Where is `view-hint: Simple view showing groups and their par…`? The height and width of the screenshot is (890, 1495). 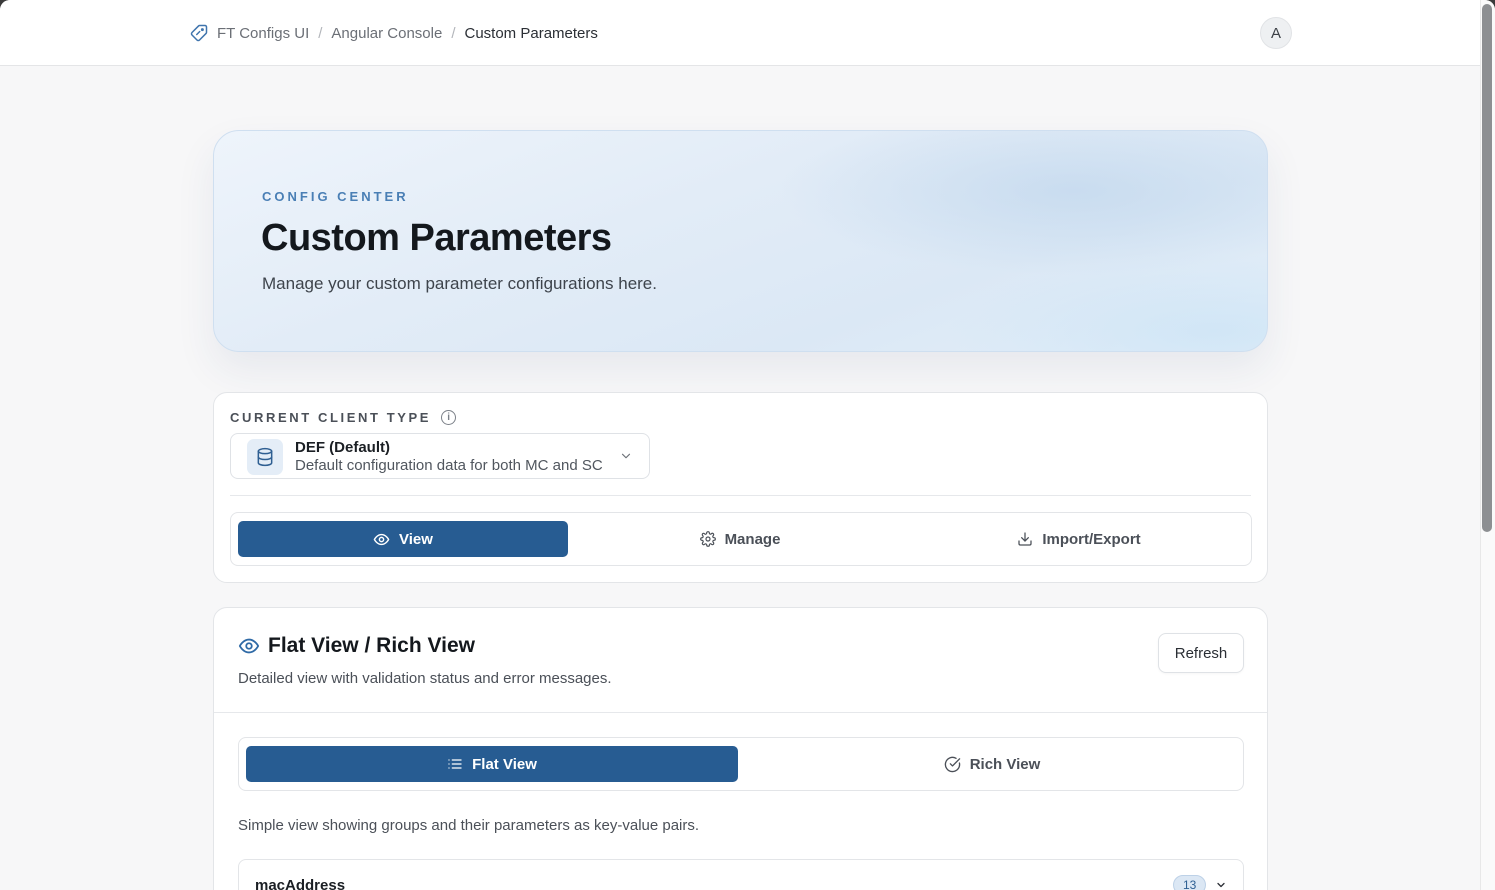
view-hint: Simple view showing groups and their par… is located at coordinates (469, 825).